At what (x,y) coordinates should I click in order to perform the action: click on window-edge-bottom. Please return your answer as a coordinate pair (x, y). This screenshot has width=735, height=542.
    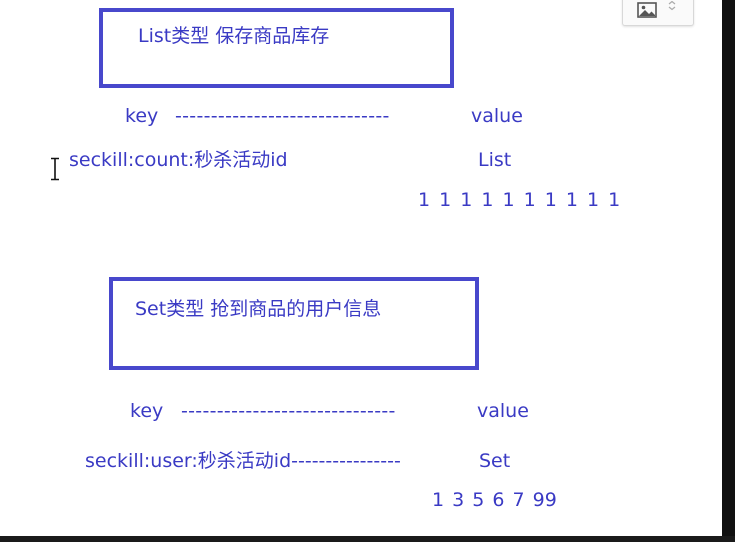
    Looking at the image, I should click on (367, 539).